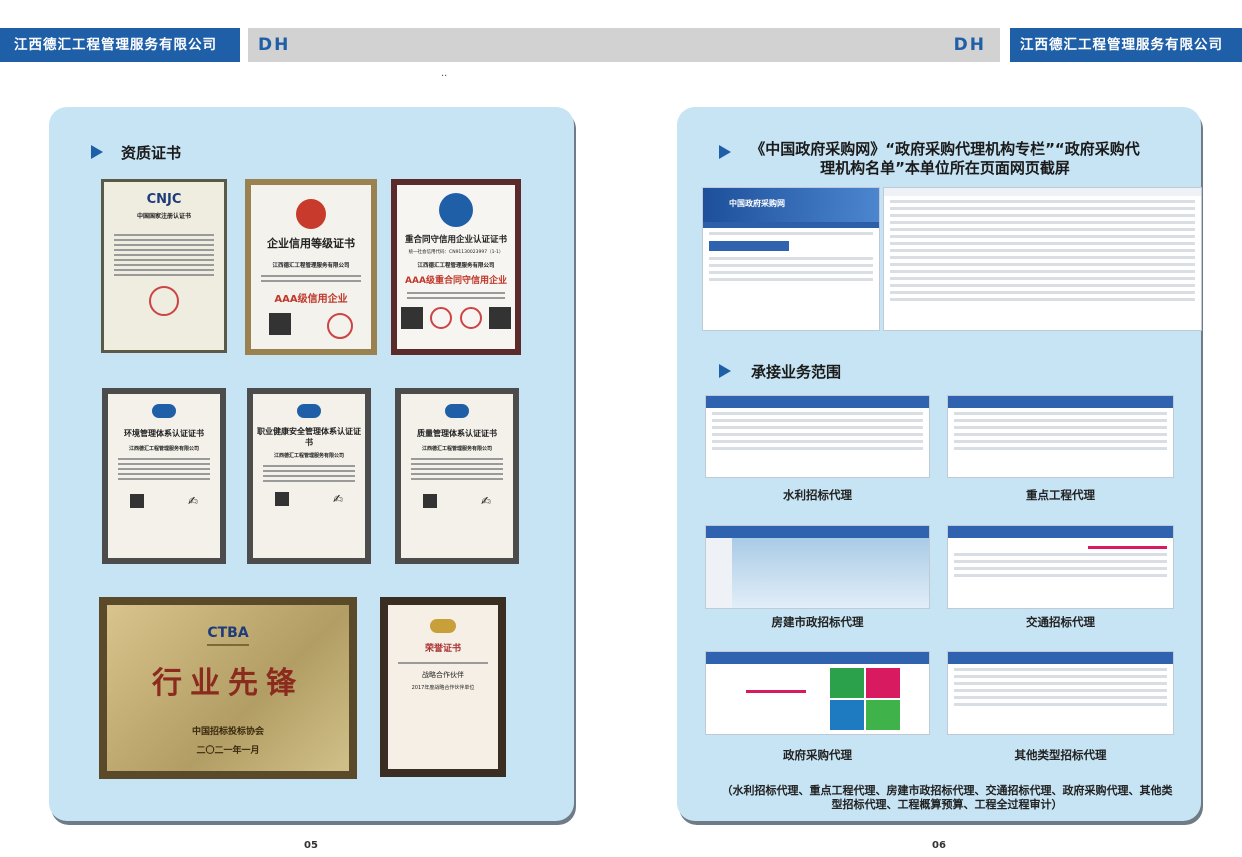 The width and height of the screenshot is (1242, 857). Describe the element at coordinates (624, 45) in the screenshot. I see `header-gray-bar: DH DH` at that location.